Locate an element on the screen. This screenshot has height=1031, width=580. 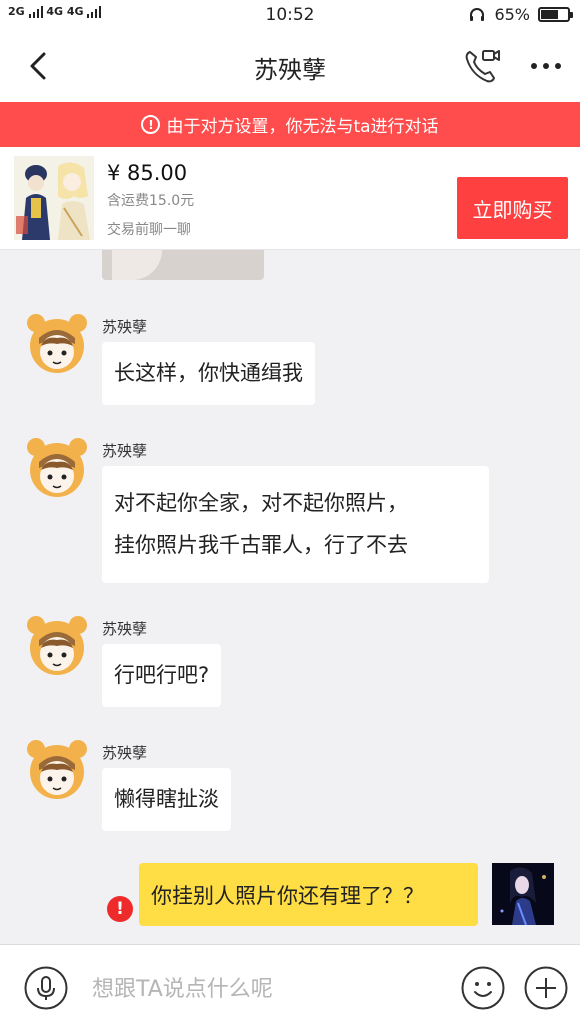
product-hint: 交易前聊一聊 is located at coordinates (149, 230).